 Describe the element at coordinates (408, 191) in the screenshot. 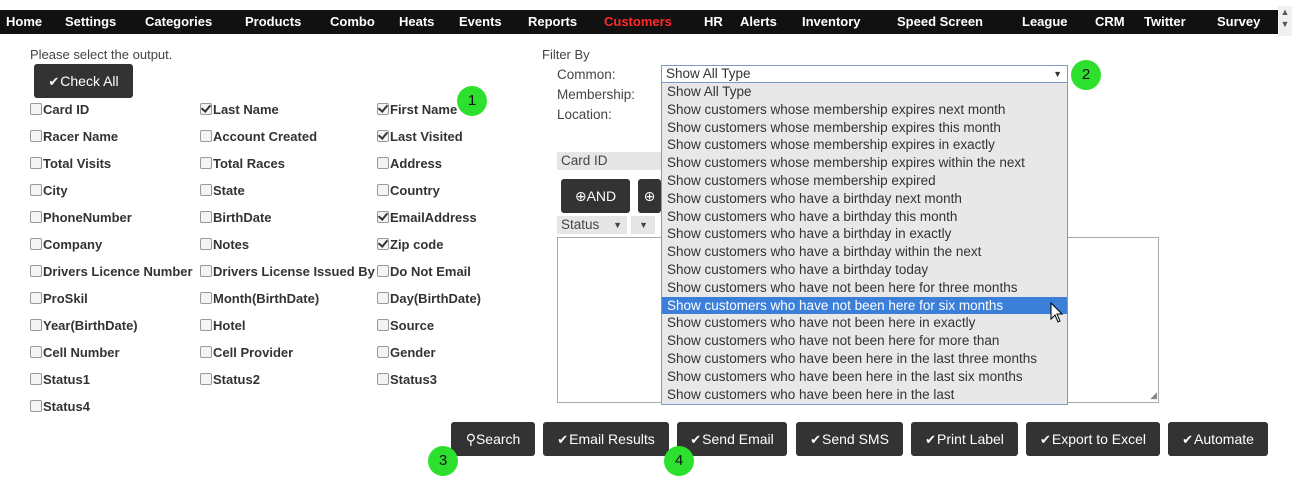

I see `field-country: Country` at that location.